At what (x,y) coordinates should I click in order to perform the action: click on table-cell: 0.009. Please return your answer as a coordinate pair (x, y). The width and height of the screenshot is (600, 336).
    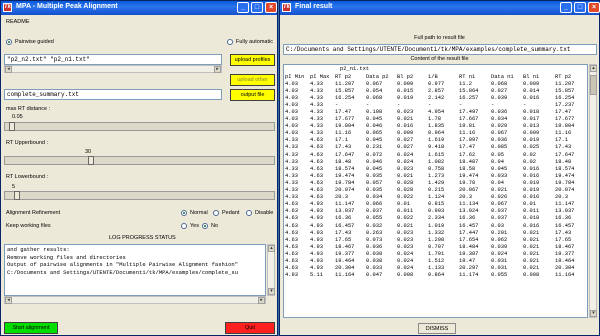
    Looking at the image, I should click on (531, 83).